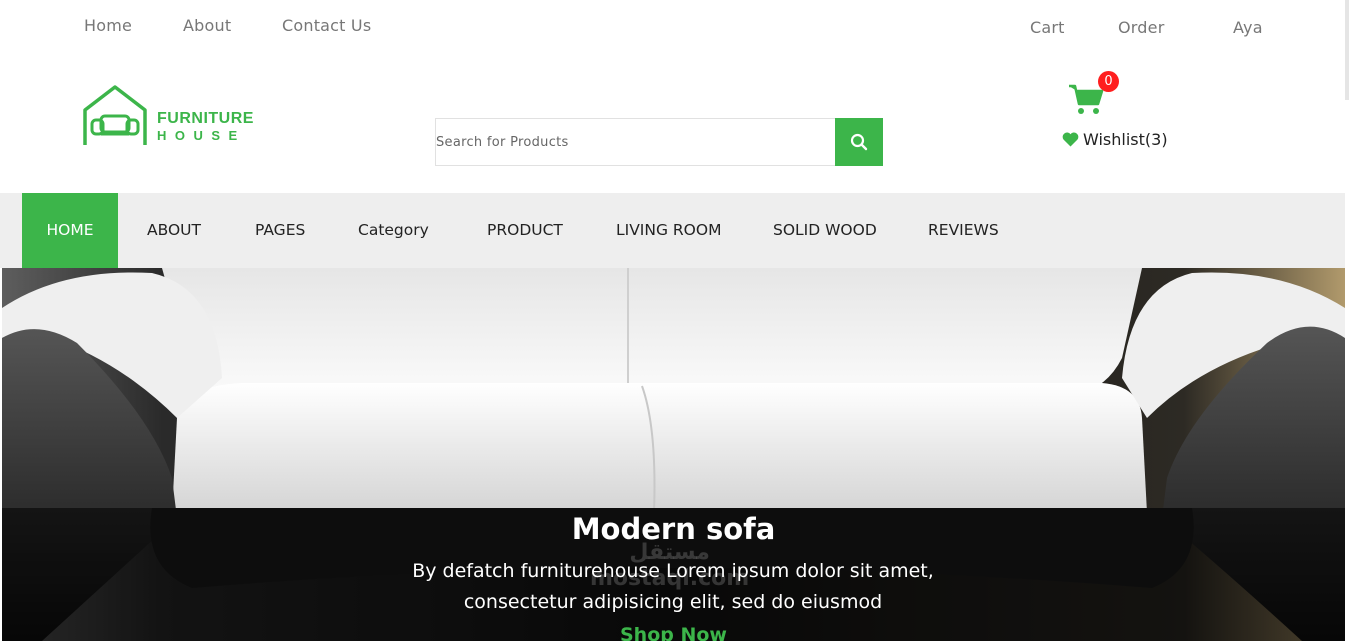 The image size is (1349, 641). Describe the element at coordinates (393, 230) in the screenshot. I see `nav-item-category: Category` at that location.